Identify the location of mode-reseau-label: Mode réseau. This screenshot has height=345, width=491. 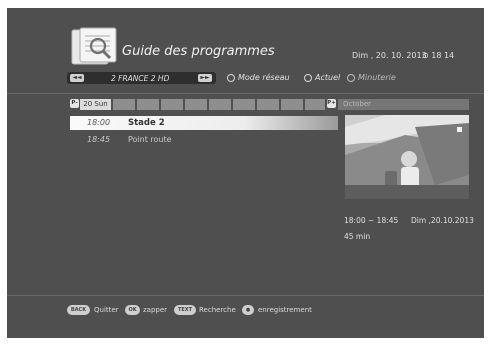
(264, 77).